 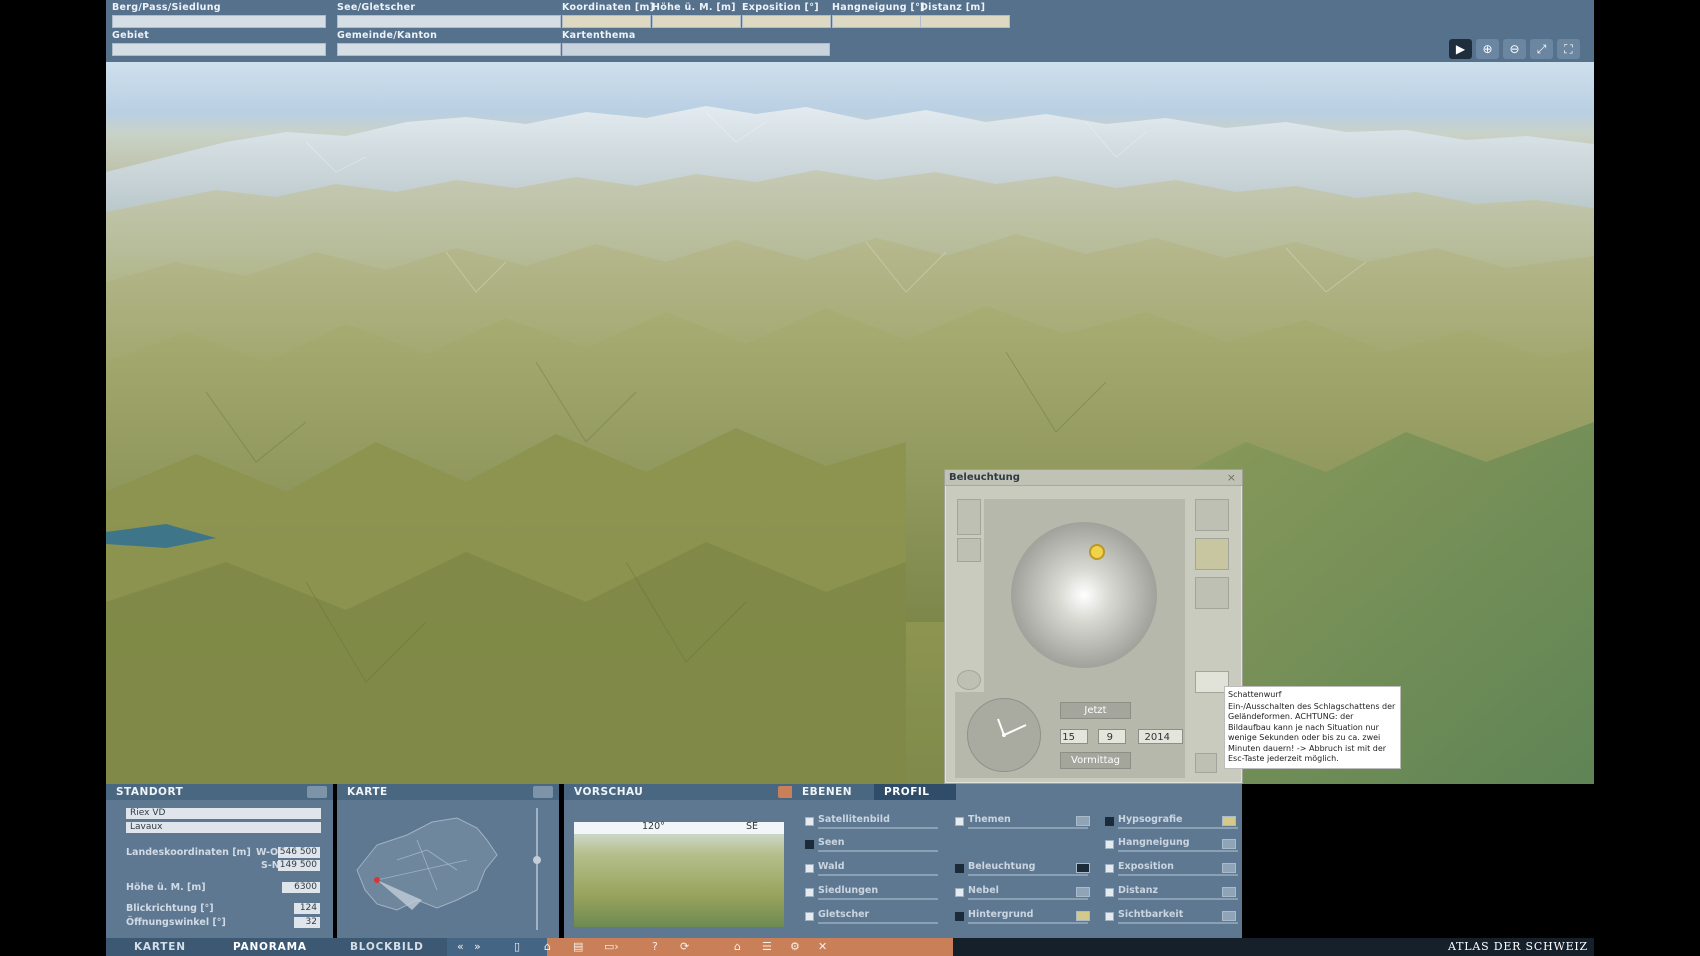 I want to click on sun-globe, so click(x=1084, y=595).